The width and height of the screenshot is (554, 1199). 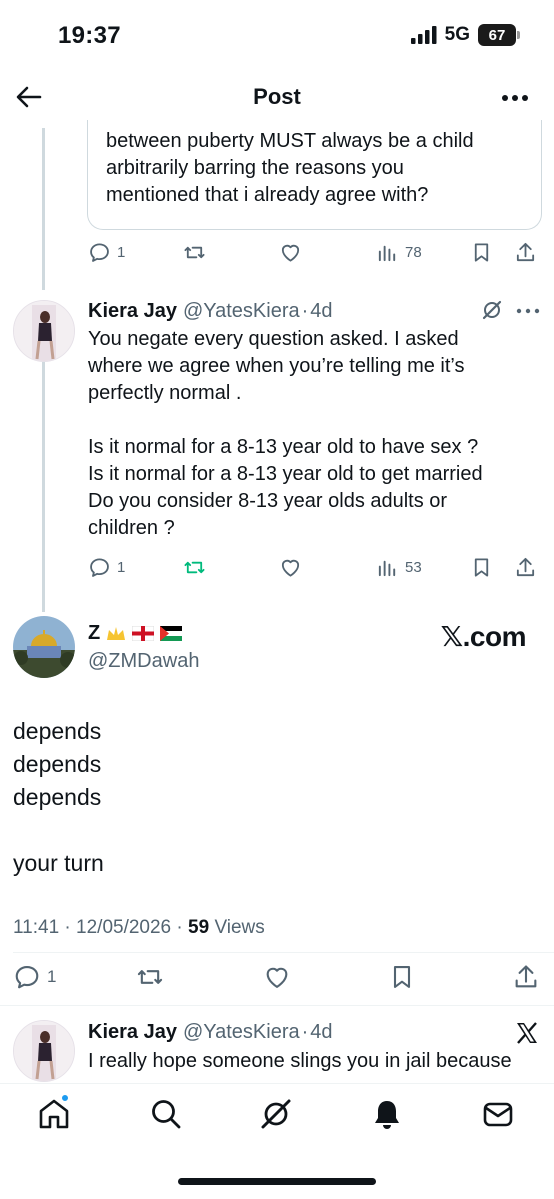 I want to click on palestine-flag-icon, so click(x=171, y=633).